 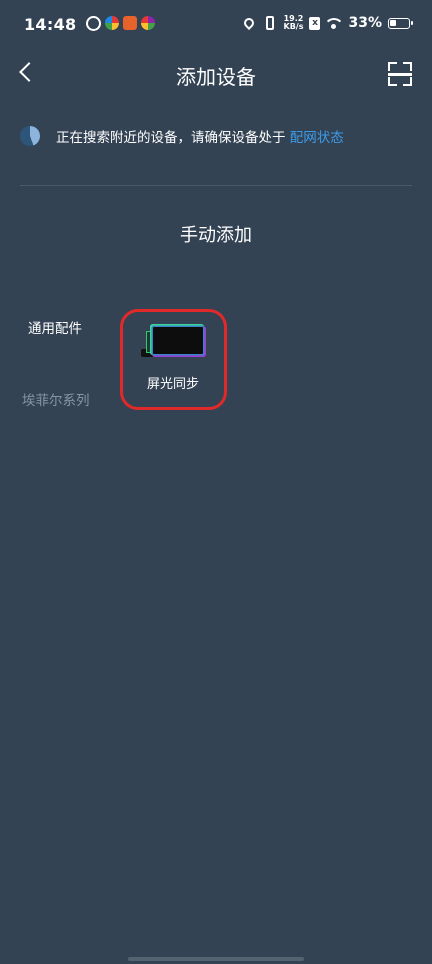 I want to click on monitor-device-icon, so click(x=173, y=342).